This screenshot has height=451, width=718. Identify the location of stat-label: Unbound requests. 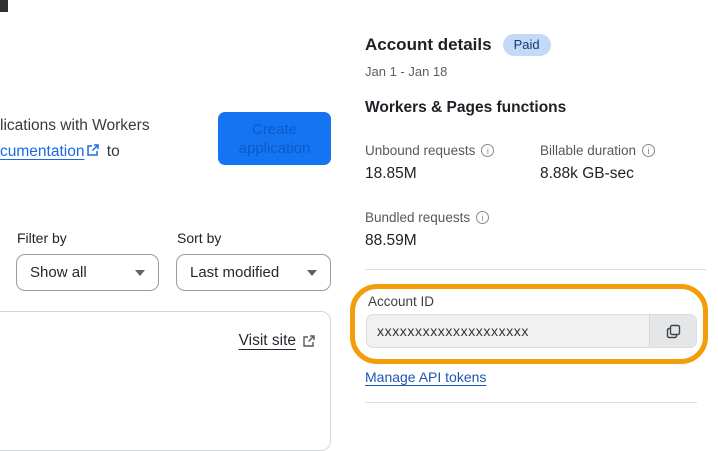
(420, 150).